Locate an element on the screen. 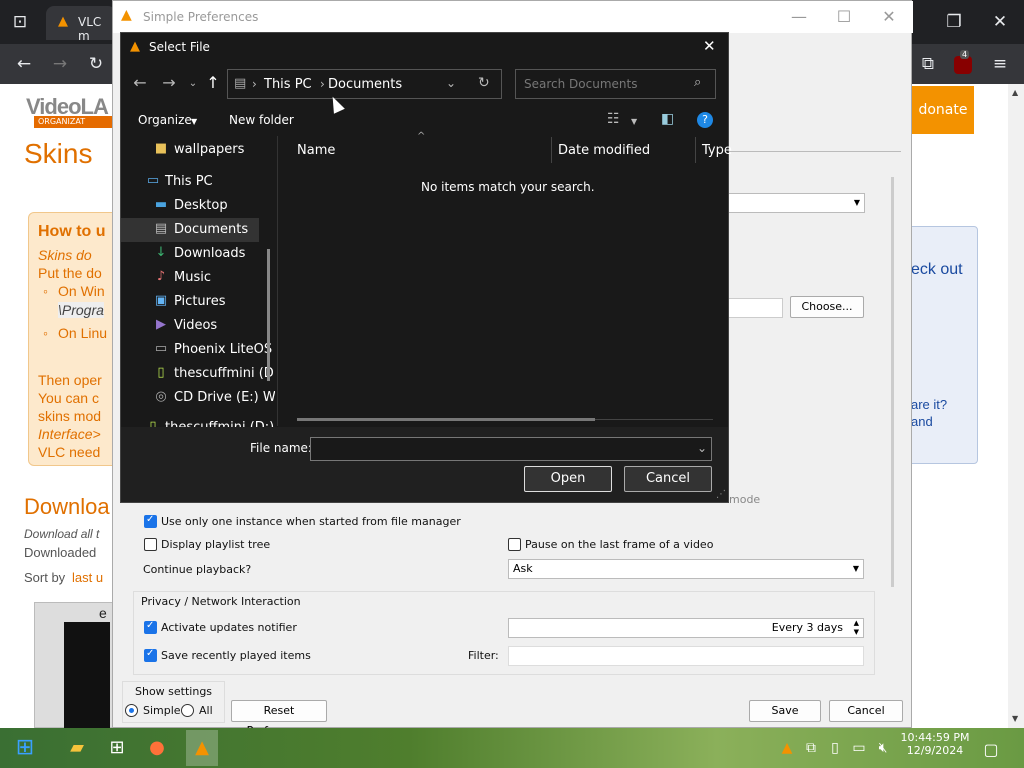 The image size is (1024, 768). organize-button: Organize is located at coordinates (165, 120).